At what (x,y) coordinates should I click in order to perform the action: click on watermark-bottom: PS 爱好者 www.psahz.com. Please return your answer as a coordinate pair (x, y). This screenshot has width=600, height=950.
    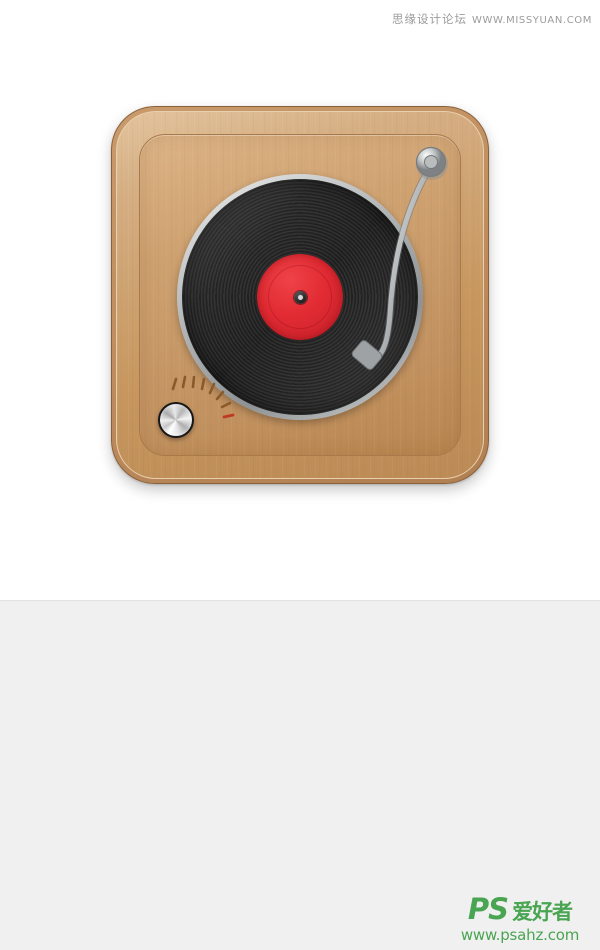
    Looking at the image, I should click on (520, 919).